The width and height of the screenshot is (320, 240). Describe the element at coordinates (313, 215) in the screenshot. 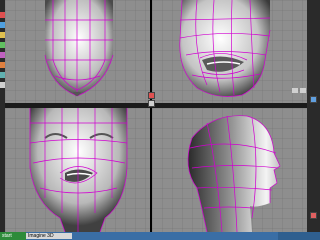

I see `zoom-icon` at that location.